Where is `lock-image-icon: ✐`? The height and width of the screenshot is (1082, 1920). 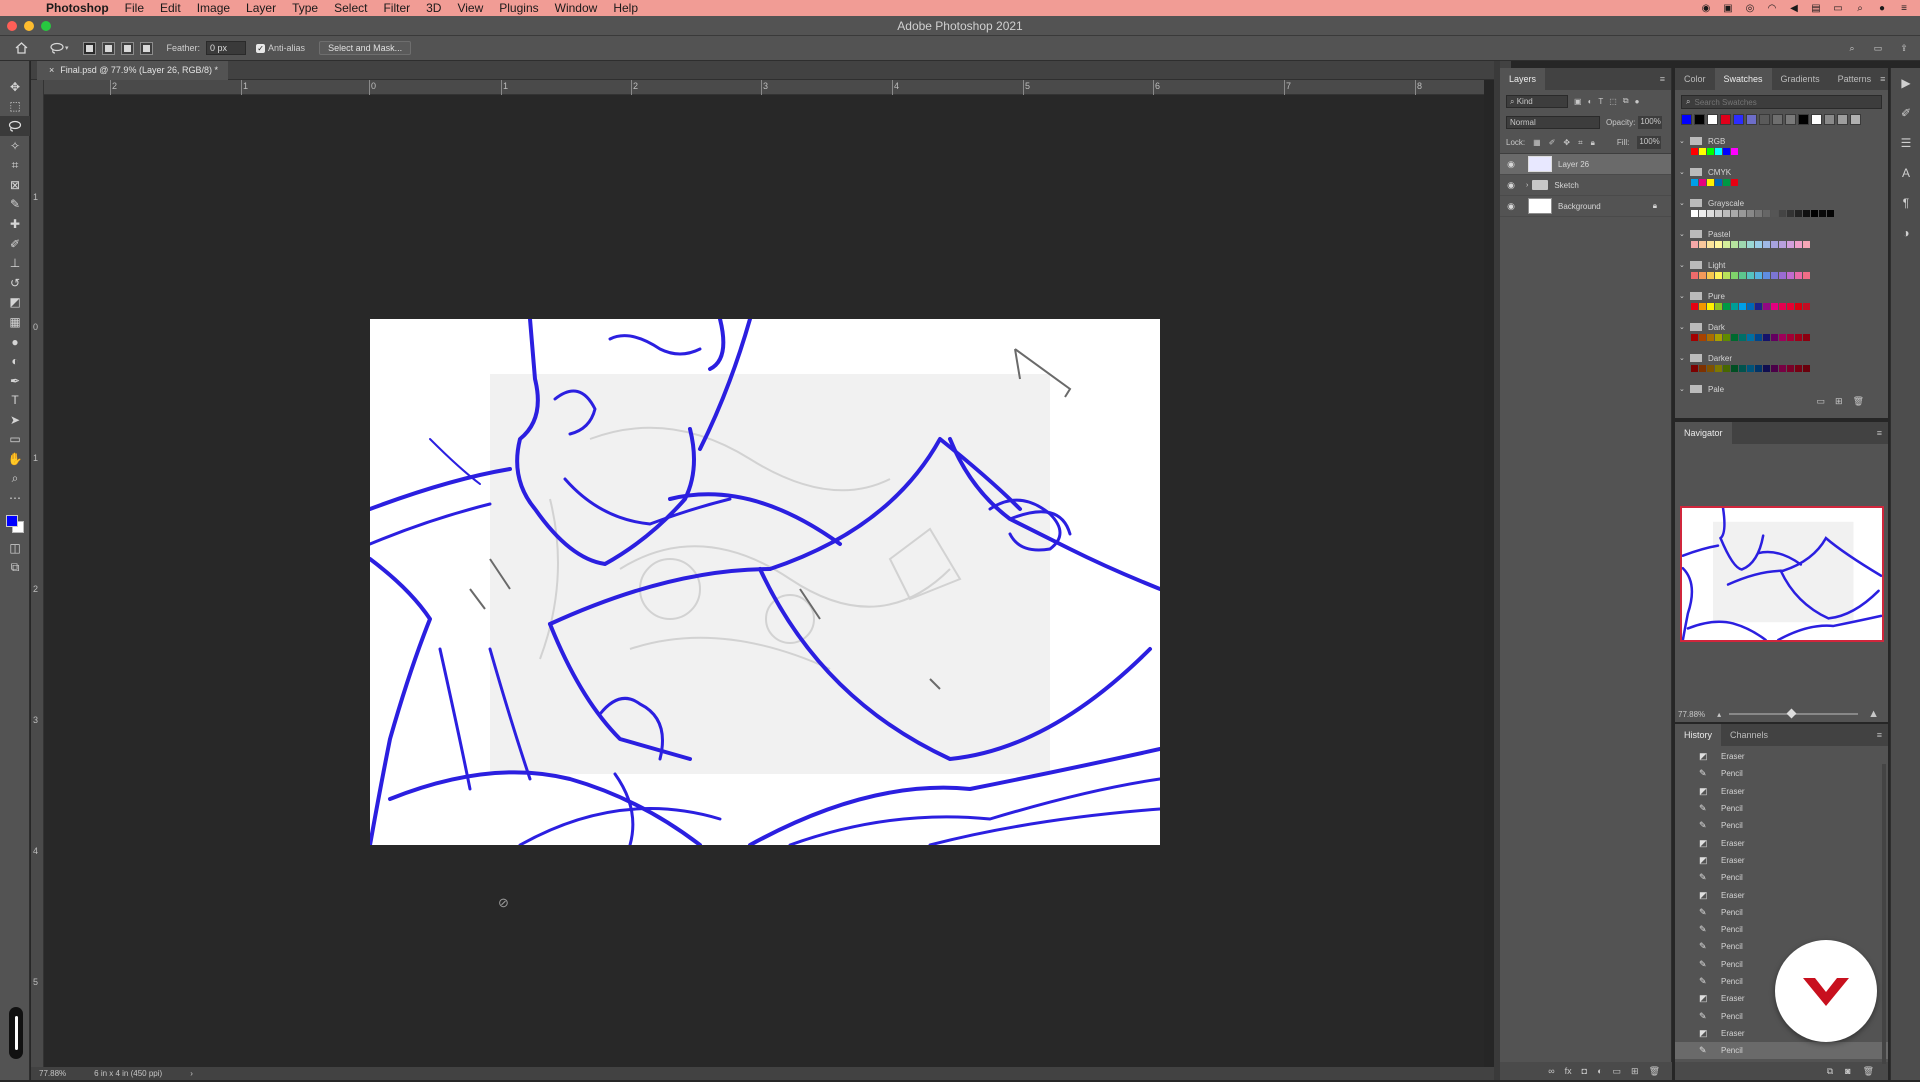
lock-image-icon: ✐ is located at coordinates (1552, 142).